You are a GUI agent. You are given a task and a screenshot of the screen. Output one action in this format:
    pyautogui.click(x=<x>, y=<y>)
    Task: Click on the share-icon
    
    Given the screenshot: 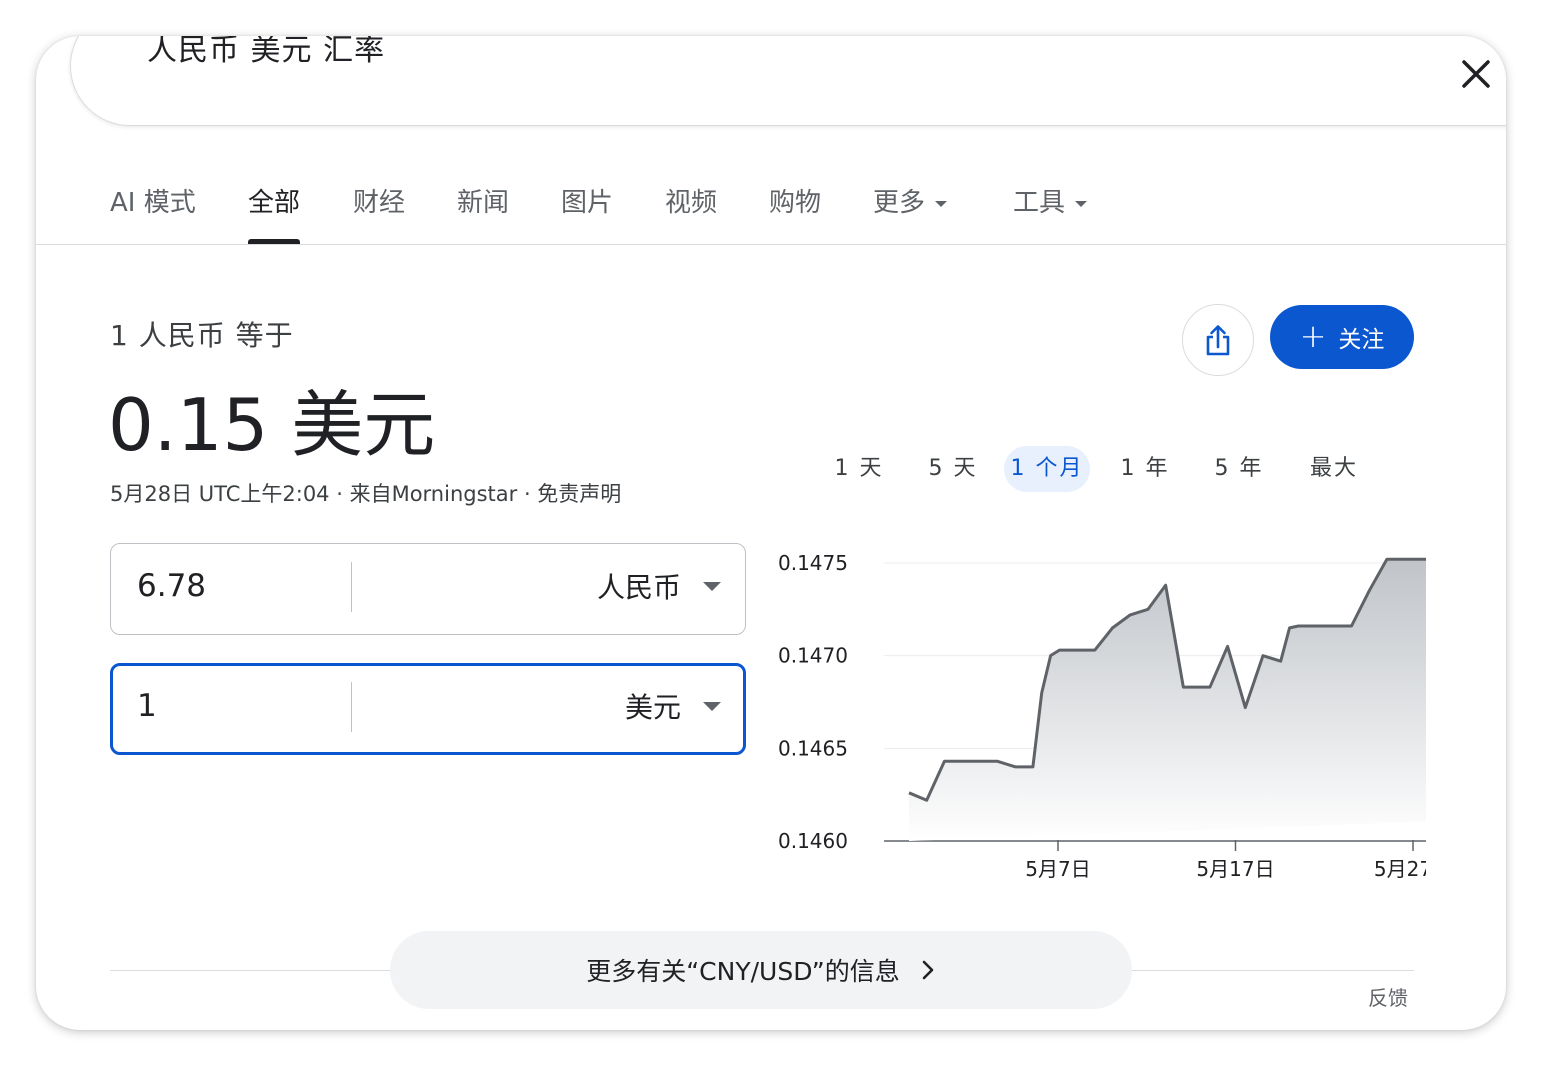 What is the action you would take?
    pyautogui.click(x=1218, y=340)
    